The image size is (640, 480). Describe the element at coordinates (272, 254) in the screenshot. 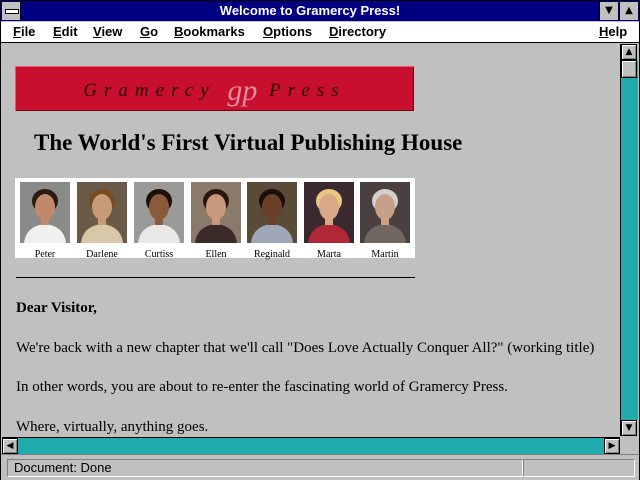

I see `person-name: Reginald` at that location.